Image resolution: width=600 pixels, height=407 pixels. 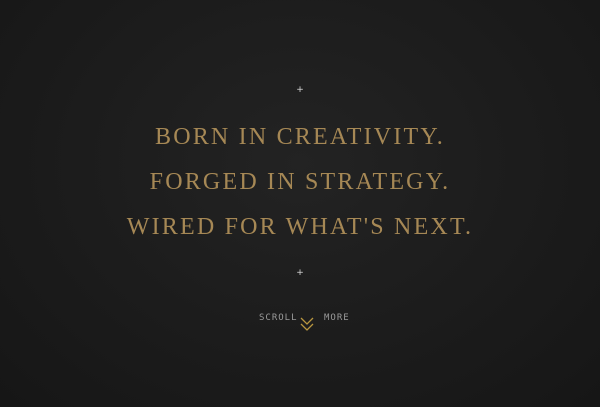 What do you see at coordinates (307, 324) in the screenshot?
I see `chevron-down-double-icon` at bounding box center [307, 324].